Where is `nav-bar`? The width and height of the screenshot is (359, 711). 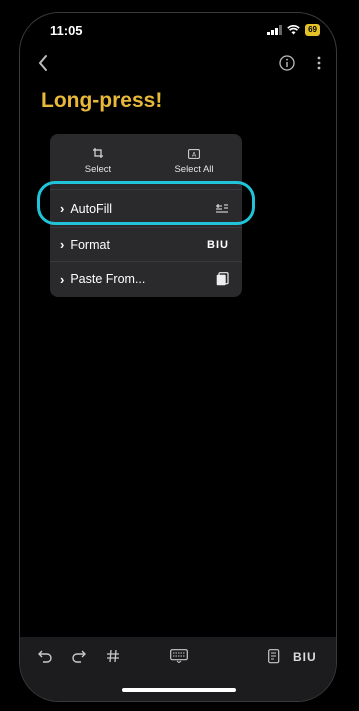
nav-bar is located at coordinates (178, 65).